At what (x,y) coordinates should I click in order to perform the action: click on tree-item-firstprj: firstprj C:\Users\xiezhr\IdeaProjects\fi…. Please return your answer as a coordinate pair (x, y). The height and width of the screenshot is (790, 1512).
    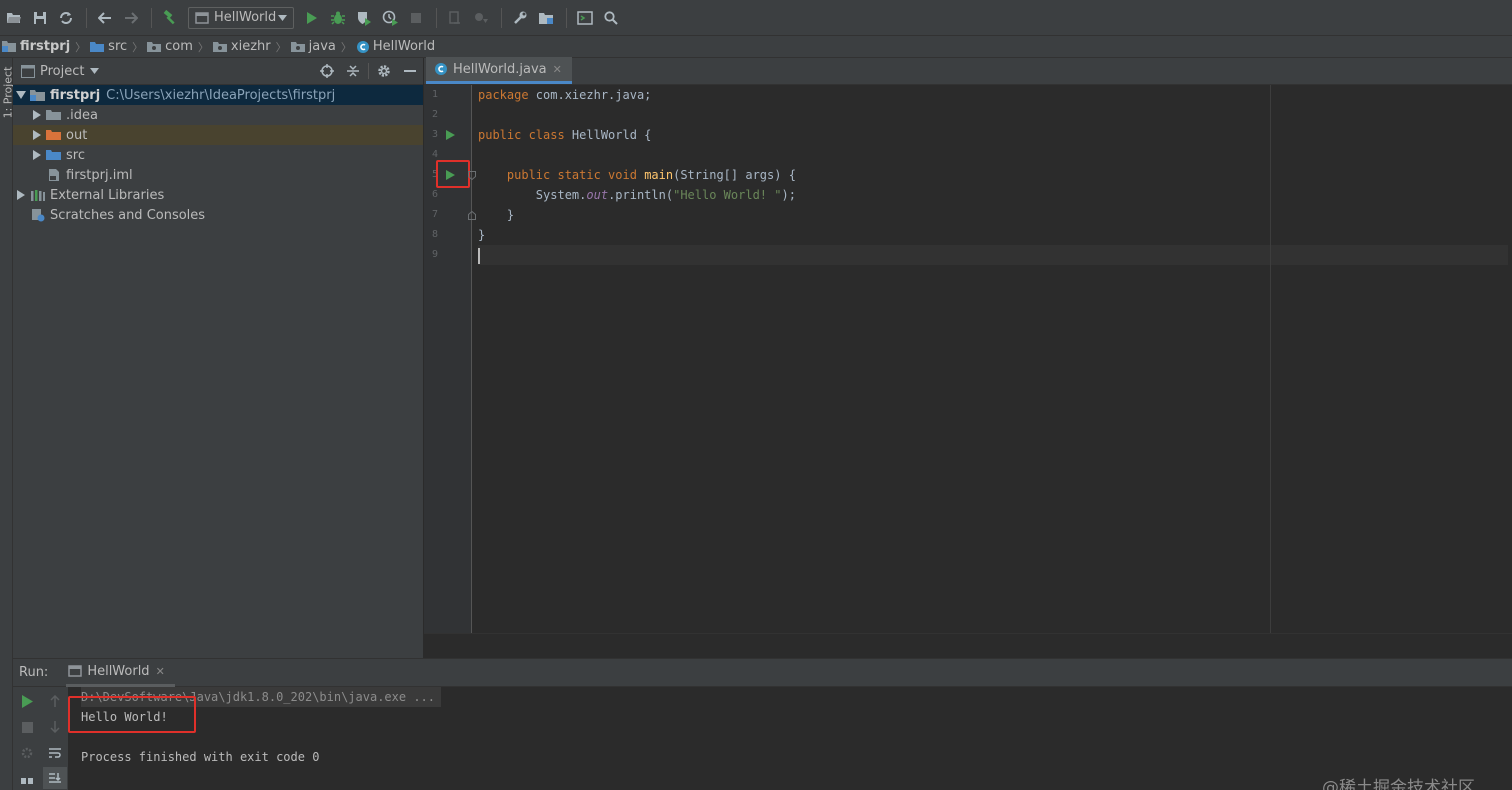
    Looking at the image, I should click on (218, 95).